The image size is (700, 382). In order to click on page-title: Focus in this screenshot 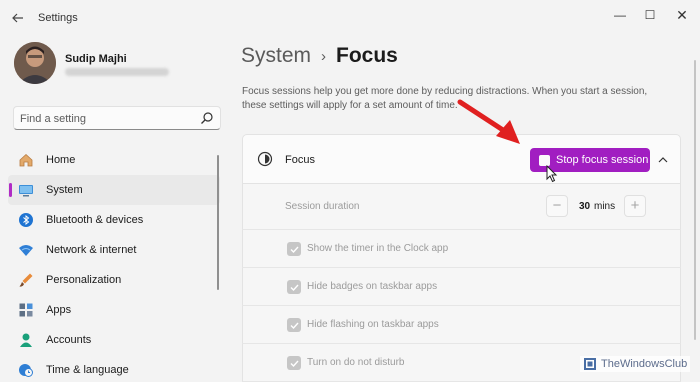, I will do `click(367, 55)`.